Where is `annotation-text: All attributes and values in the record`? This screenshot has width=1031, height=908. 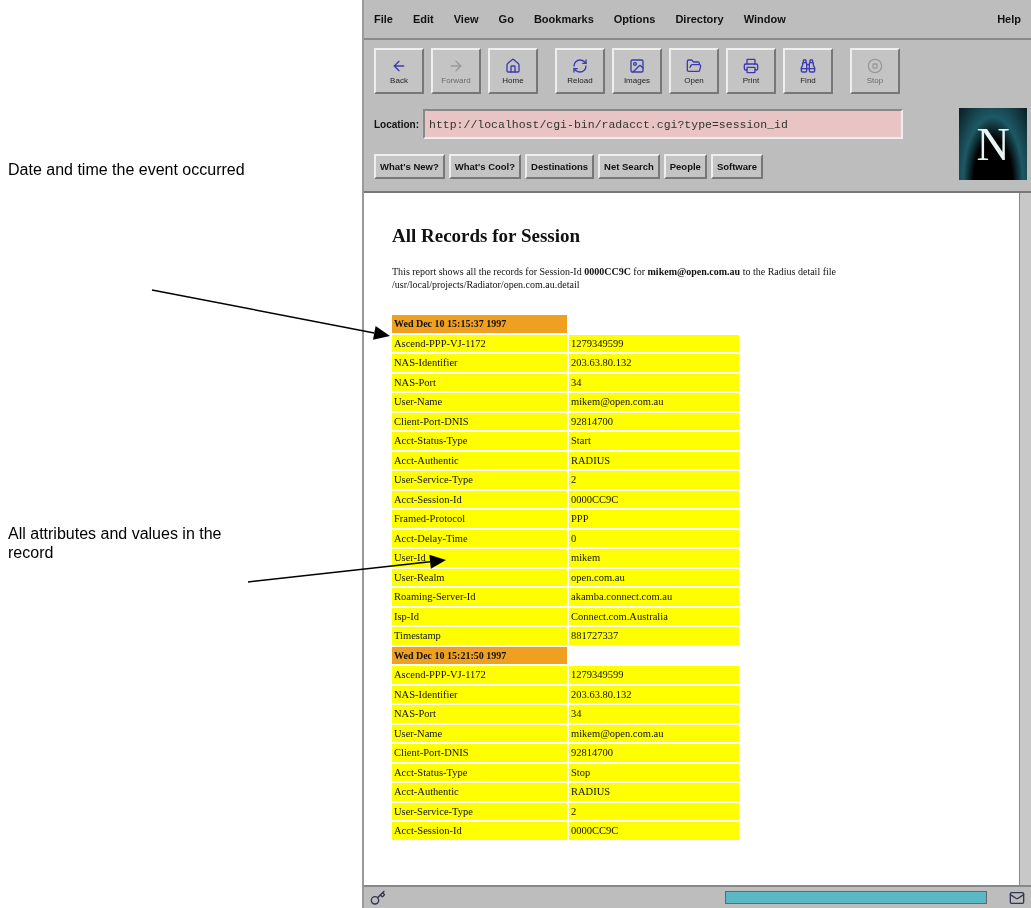
annotation-text: All attributes and values in the record is located at coordinates (115, 543).